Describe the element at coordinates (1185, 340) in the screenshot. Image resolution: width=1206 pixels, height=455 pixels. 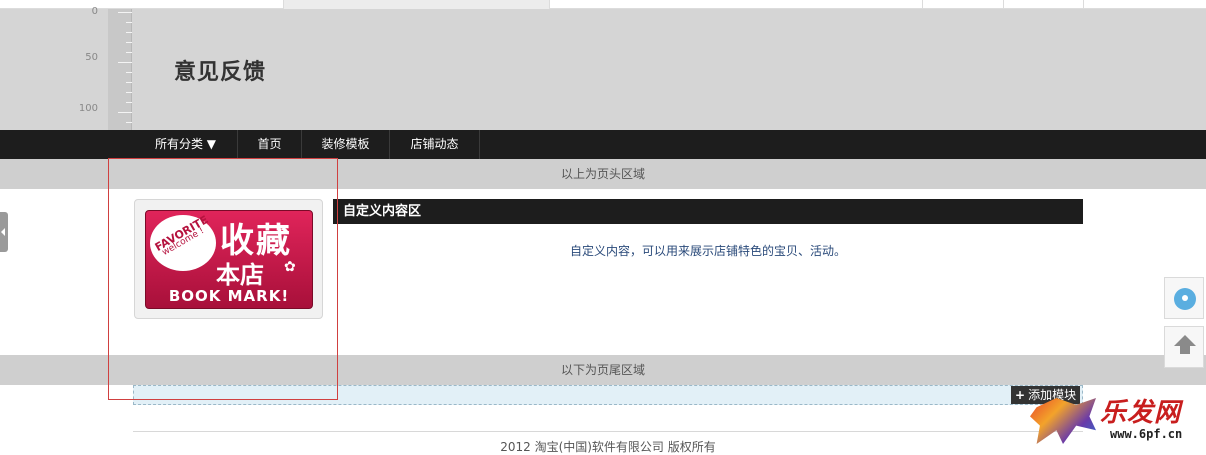
I see `arrow-up-icon` at that location.